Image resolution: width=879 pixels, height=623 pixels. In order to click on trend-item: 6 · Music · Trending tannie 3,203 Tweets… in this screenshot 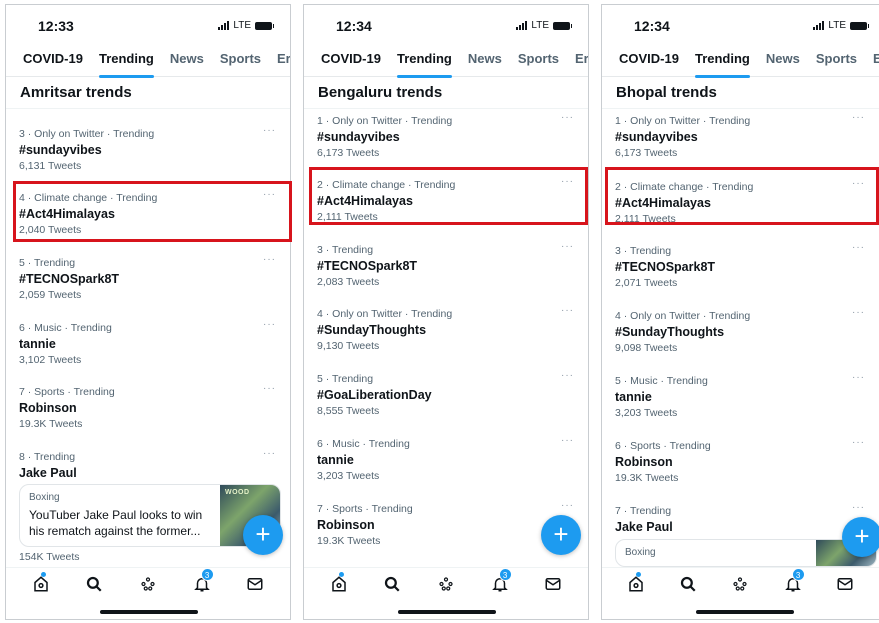, I will do `click(448, 466)`.